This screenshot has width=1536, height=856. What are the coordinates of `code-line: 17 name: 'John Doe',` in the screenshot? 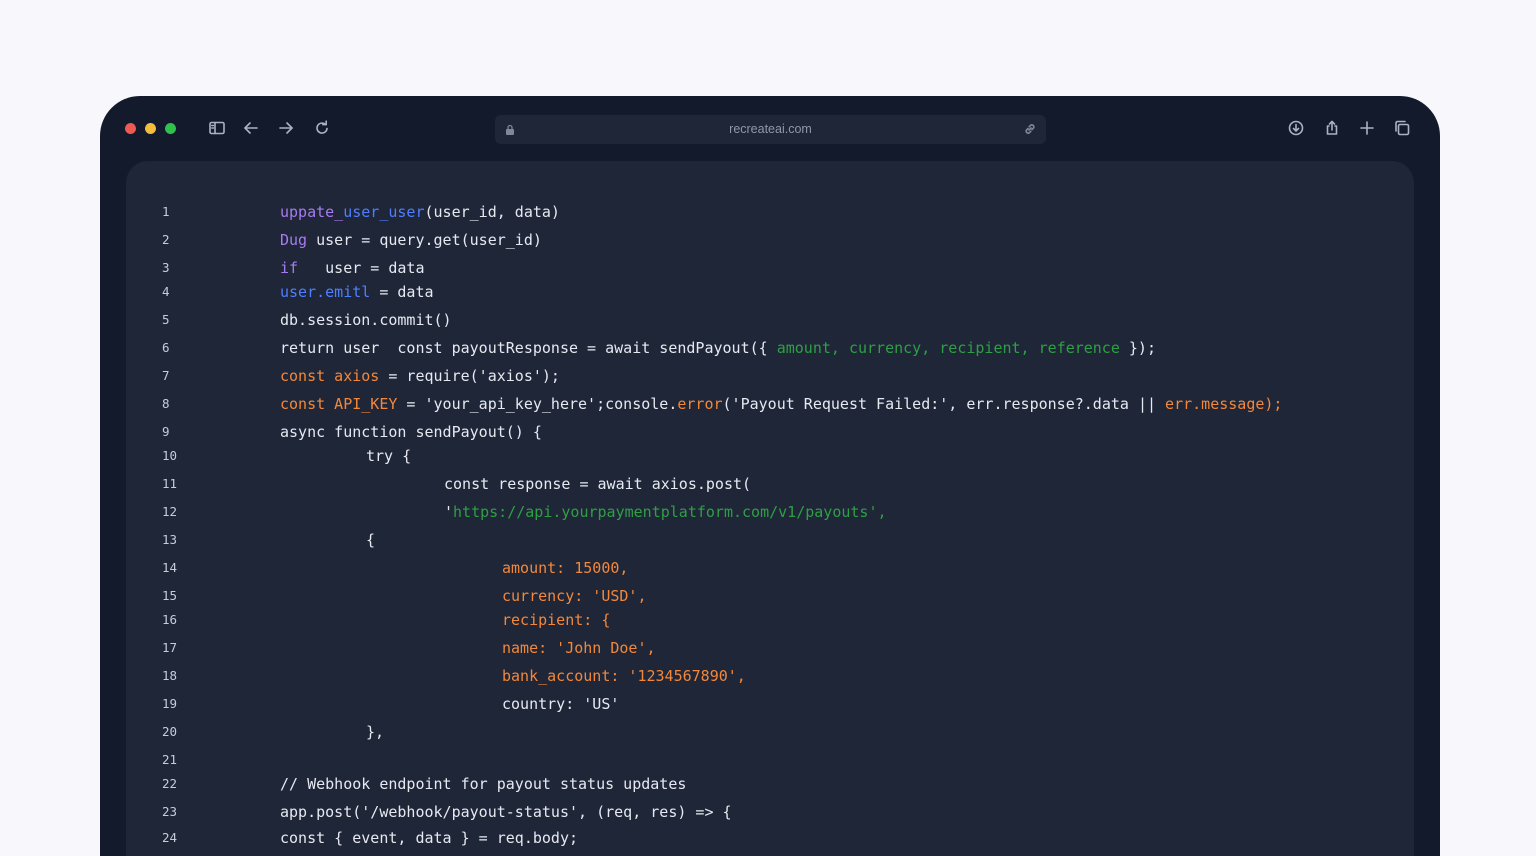 It's located at (770, 648).